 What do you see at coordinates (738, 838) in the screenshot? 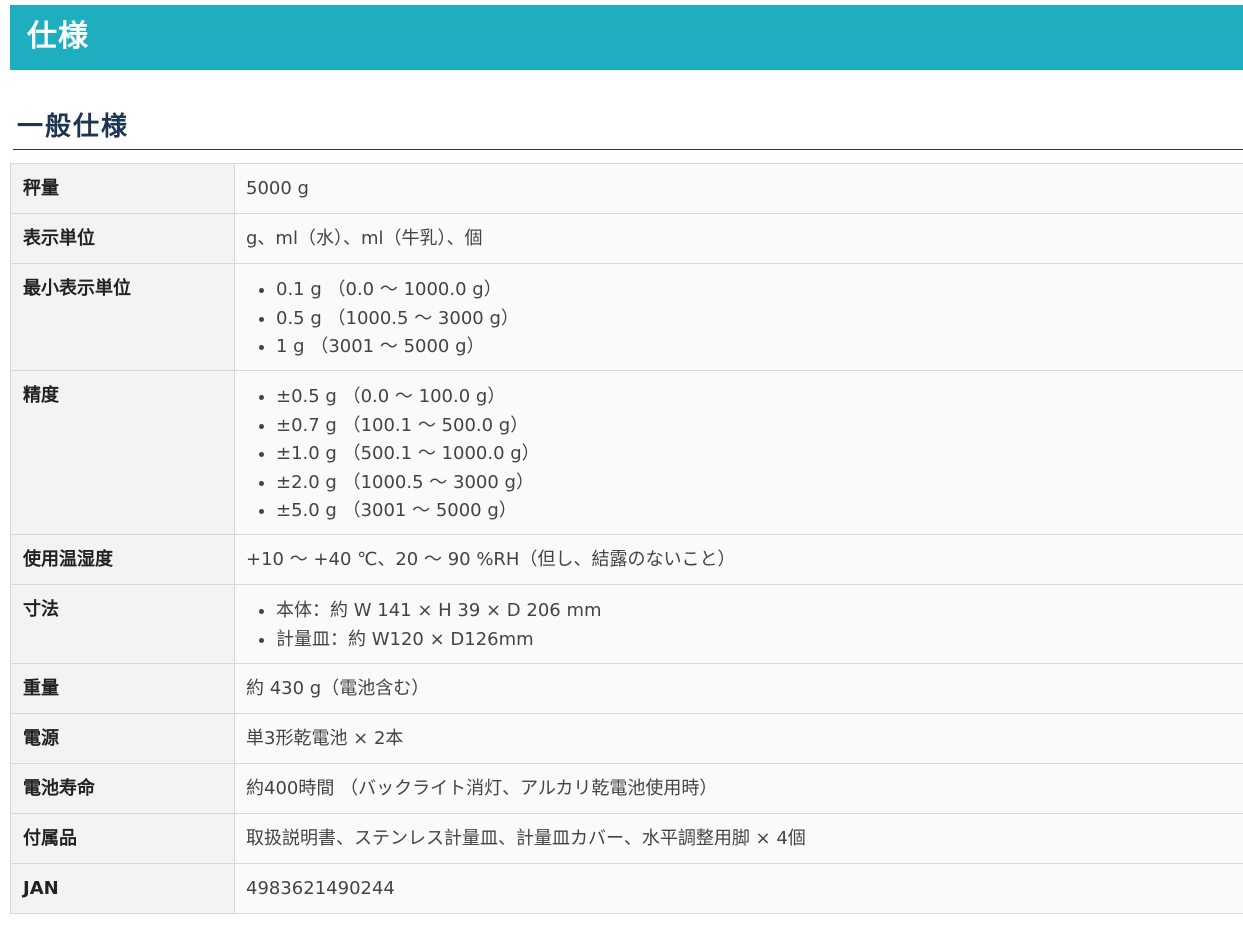
I see `spec-value: 取扱説明書、ステンレス計量皿、計量皿カバー、水平調整用脚 × 4個` at bounding box center [738, 838].